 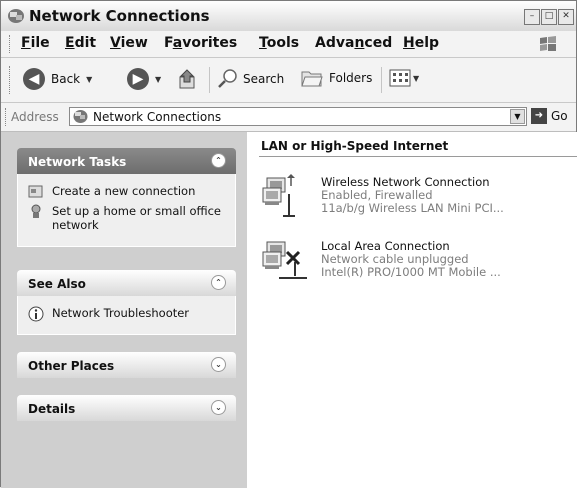 I want to click on group-title: LAN or High-Speed Internet, so click(x=355, y=146).